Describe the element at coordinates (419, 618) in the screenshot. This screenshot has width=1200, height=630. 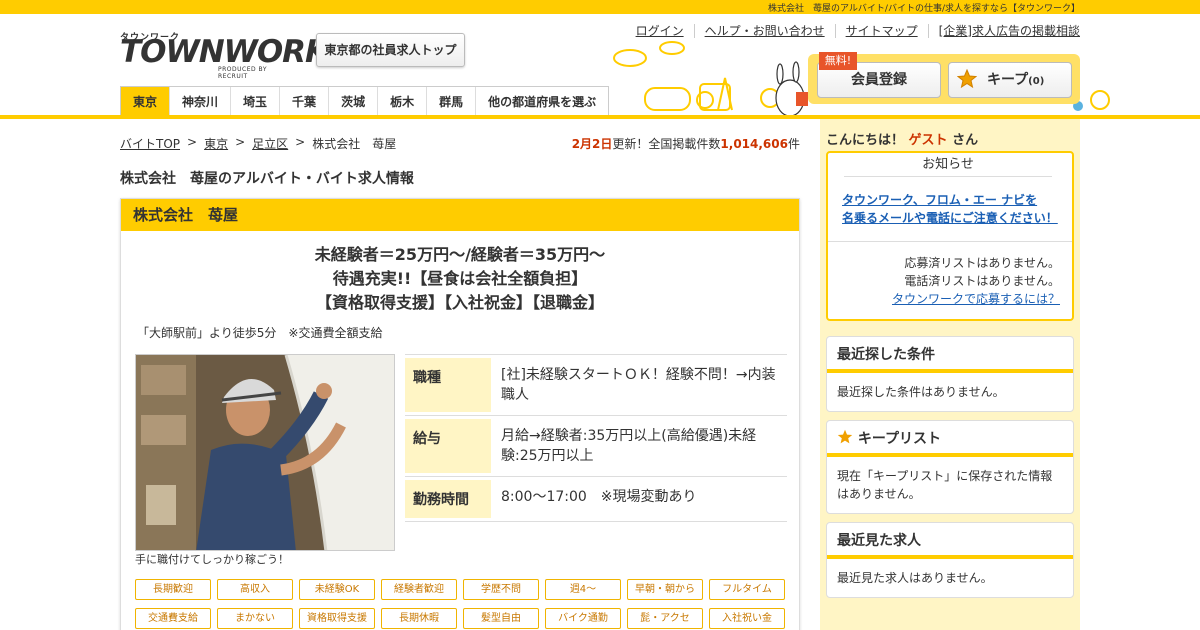
I see `feature-tag: 長期休暇` at that location.